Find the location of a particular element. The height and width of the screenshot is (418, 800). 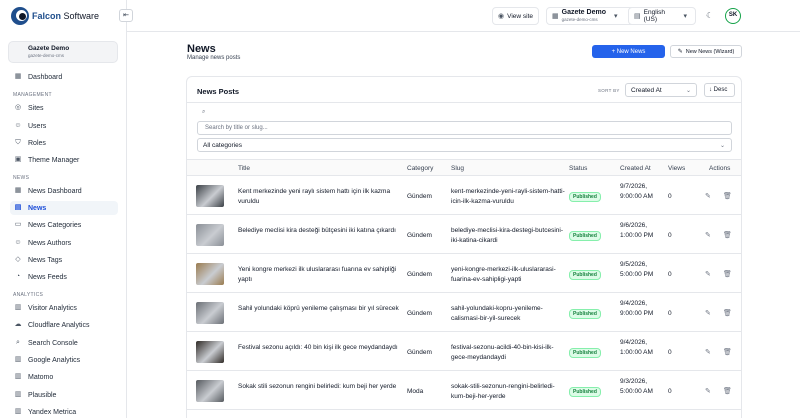

sidebar-item-users: ☺ Users is located at coordinates (64, 126).